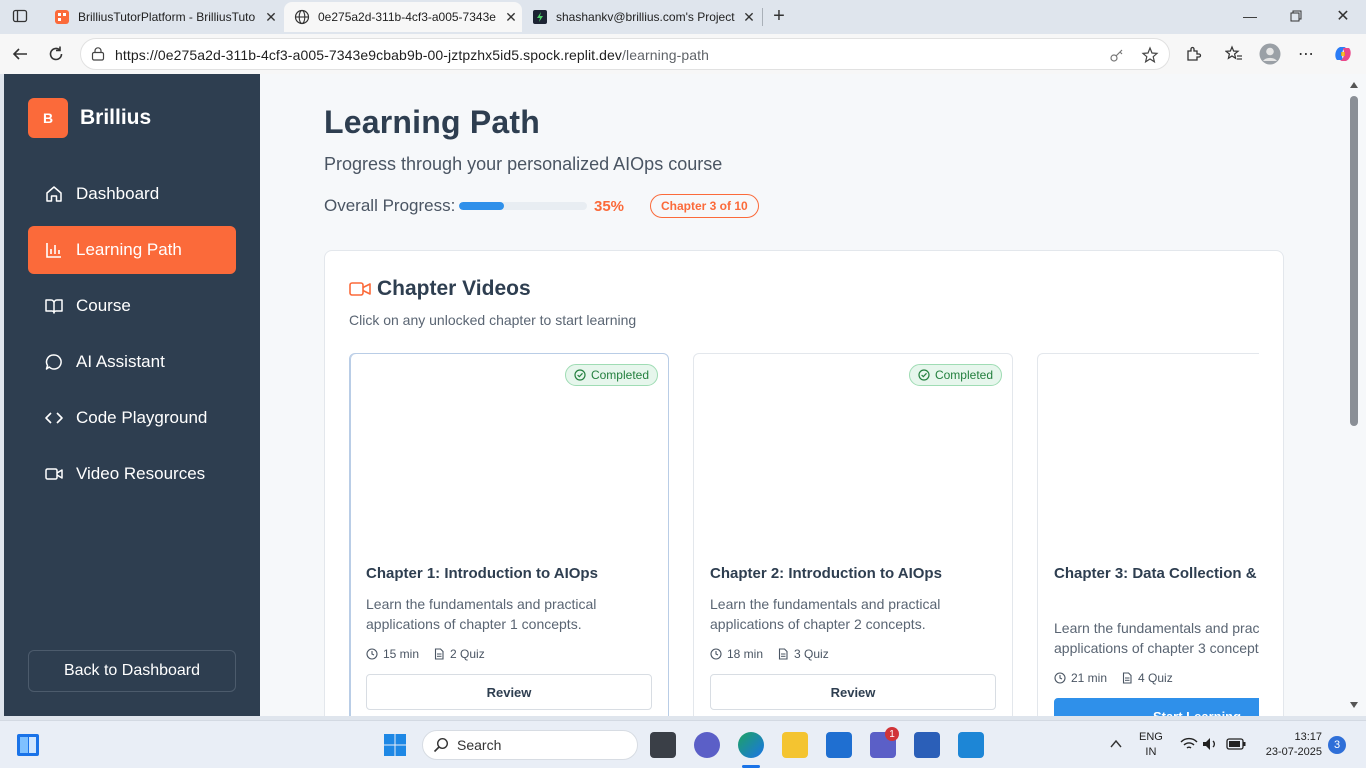 The height and width of the screenshot is (768, 1366). What do you see at coordinates (924, 375) in the screenshot?
I see `check-circle-icon` at bounding box center [924, 375].